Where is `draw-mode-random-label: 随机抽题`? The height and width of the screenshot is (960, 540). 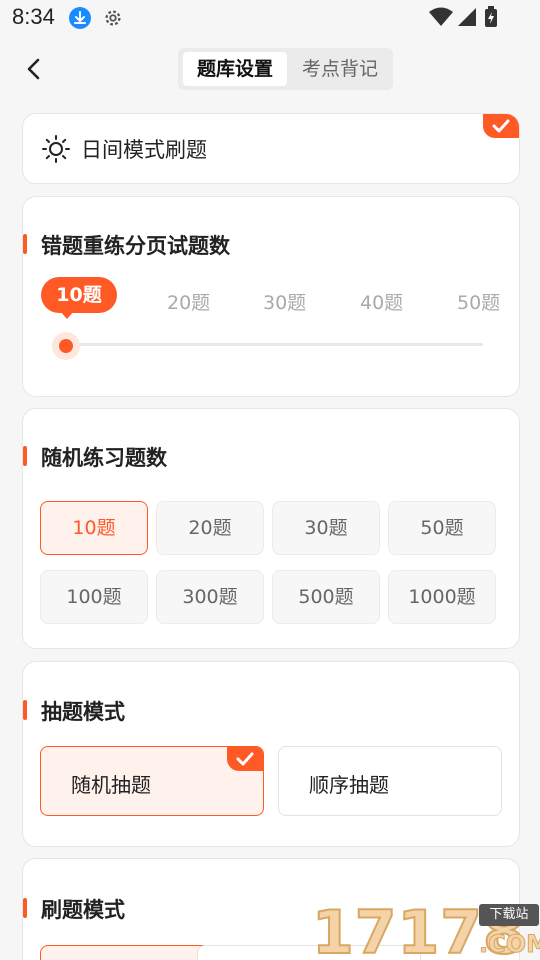
draw-mode-random-label: 随机抽题 is located at coordinates (111, 785).